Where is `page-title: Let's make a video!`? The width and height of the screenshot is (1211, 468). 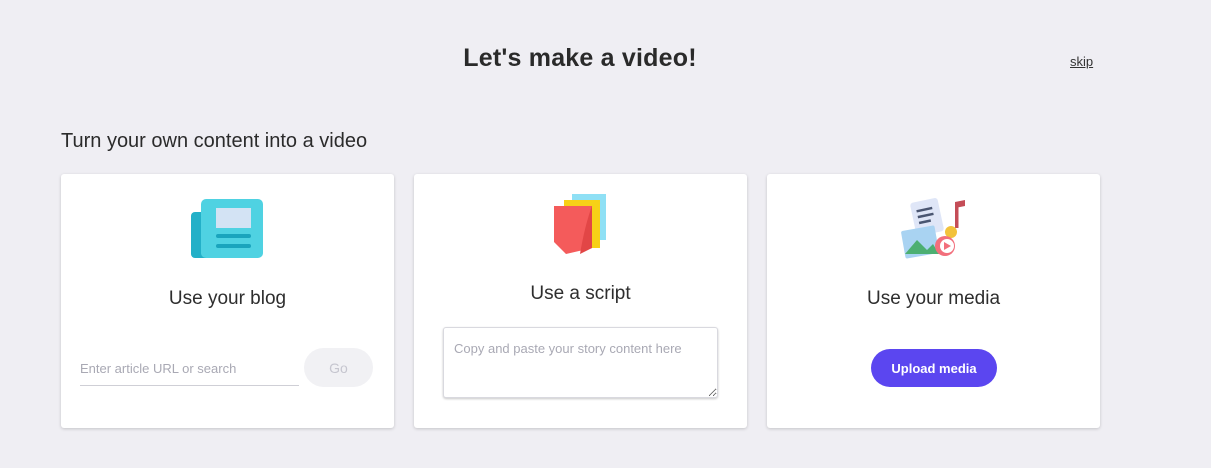
page-title: Let's make a video! is located at coordinates (580, 58).